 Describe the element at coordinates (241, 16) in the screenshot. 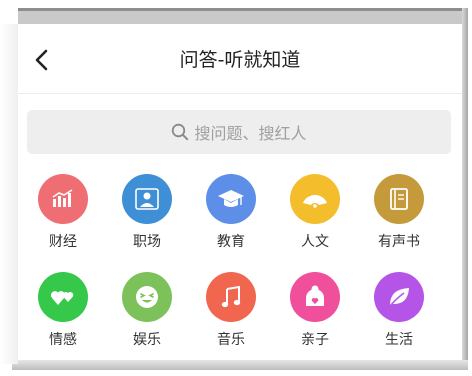

I see `screenshot-frame-top` at that location.